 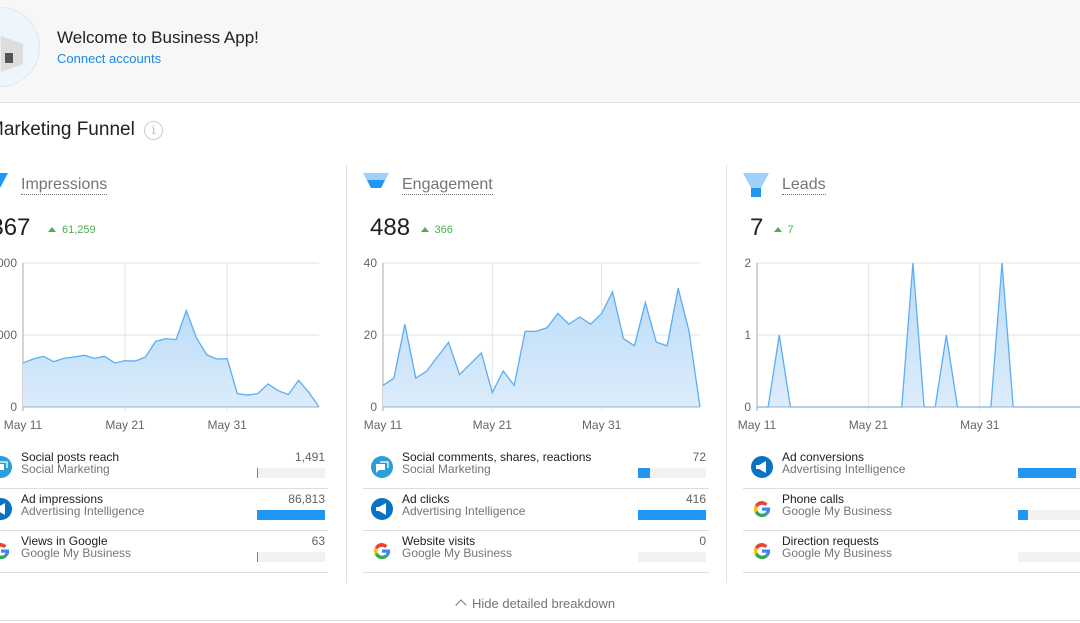 I want to click on storefront-icon, so click(x=11, y=54).